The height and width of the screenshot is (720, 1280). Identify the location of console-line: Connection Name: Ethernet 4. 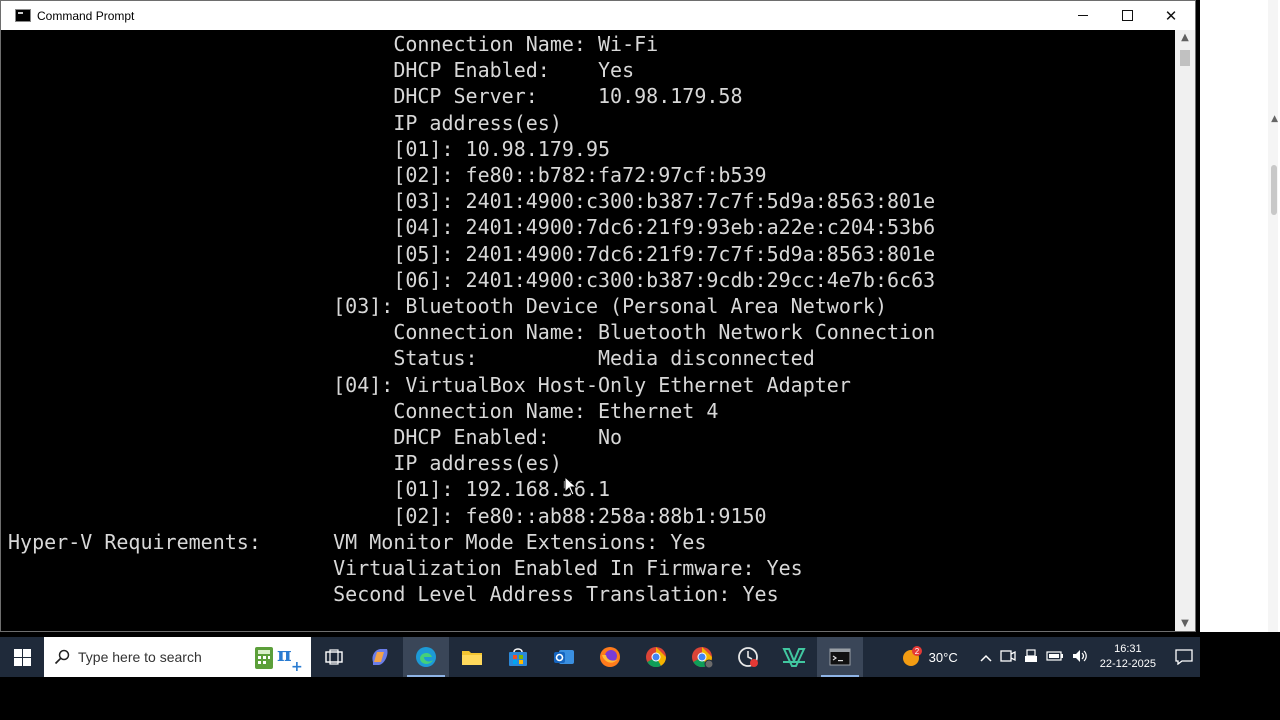
(363, 410).